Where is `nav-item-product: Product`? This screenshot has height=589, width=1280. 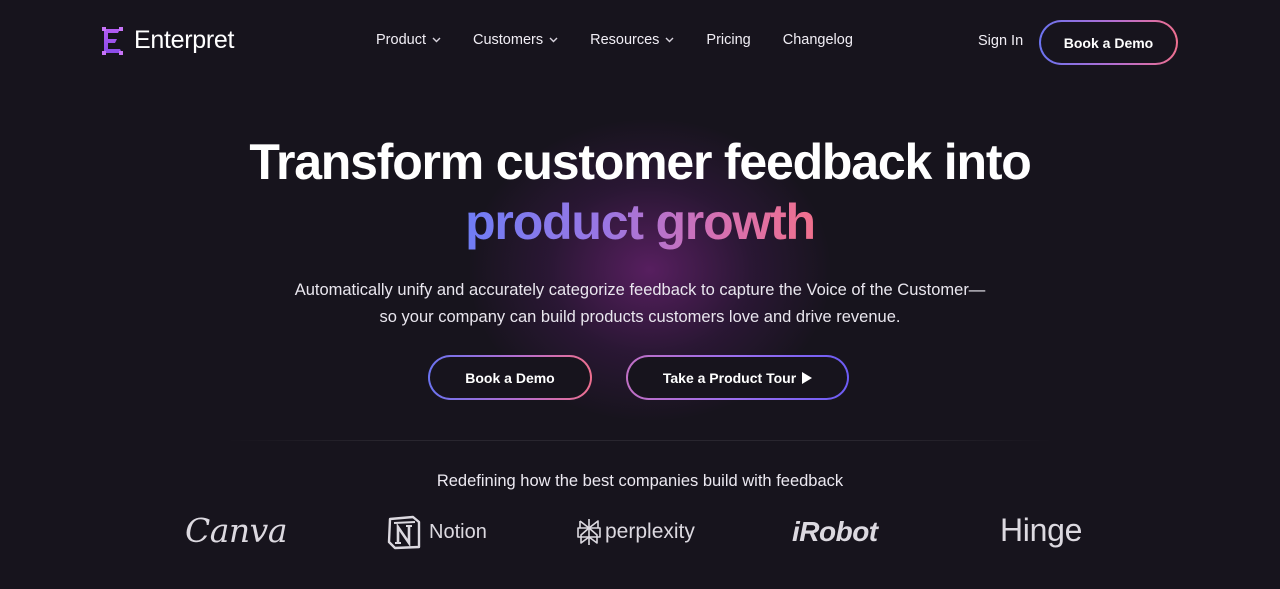 nav-item-product: Product is located at coordinates (408, 40).